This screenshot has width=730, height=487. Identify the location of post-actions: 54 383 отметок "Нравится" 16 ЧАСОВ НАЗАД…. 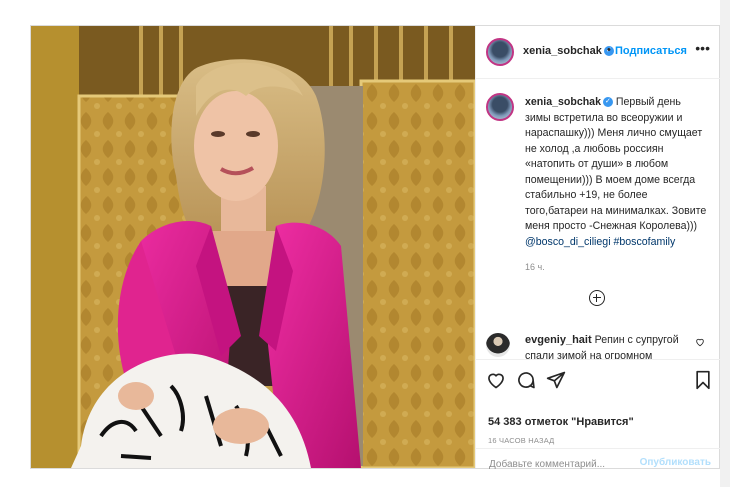
(598, 418).